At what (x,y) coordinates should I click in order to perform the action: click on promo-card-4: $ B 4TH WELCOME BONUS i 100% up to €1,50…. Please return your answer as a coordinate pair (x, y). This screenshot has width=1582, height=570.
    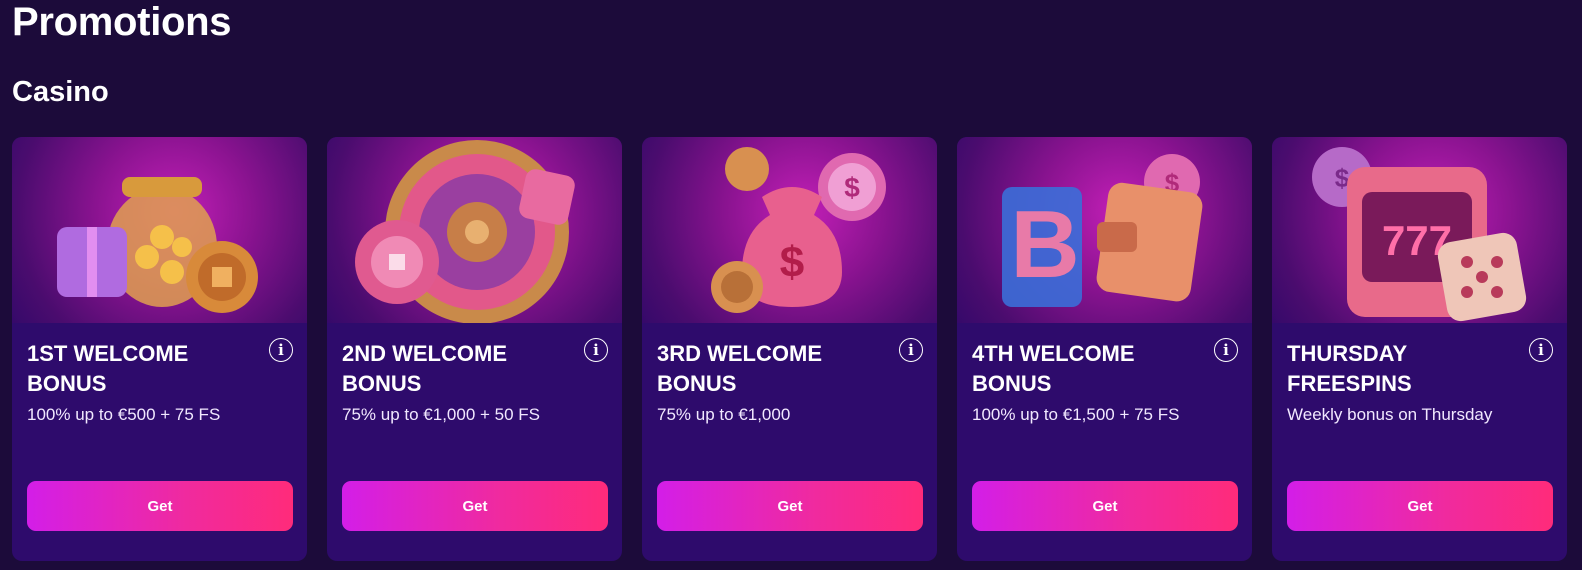
    Looking at the image, I should click on (1104, 349).